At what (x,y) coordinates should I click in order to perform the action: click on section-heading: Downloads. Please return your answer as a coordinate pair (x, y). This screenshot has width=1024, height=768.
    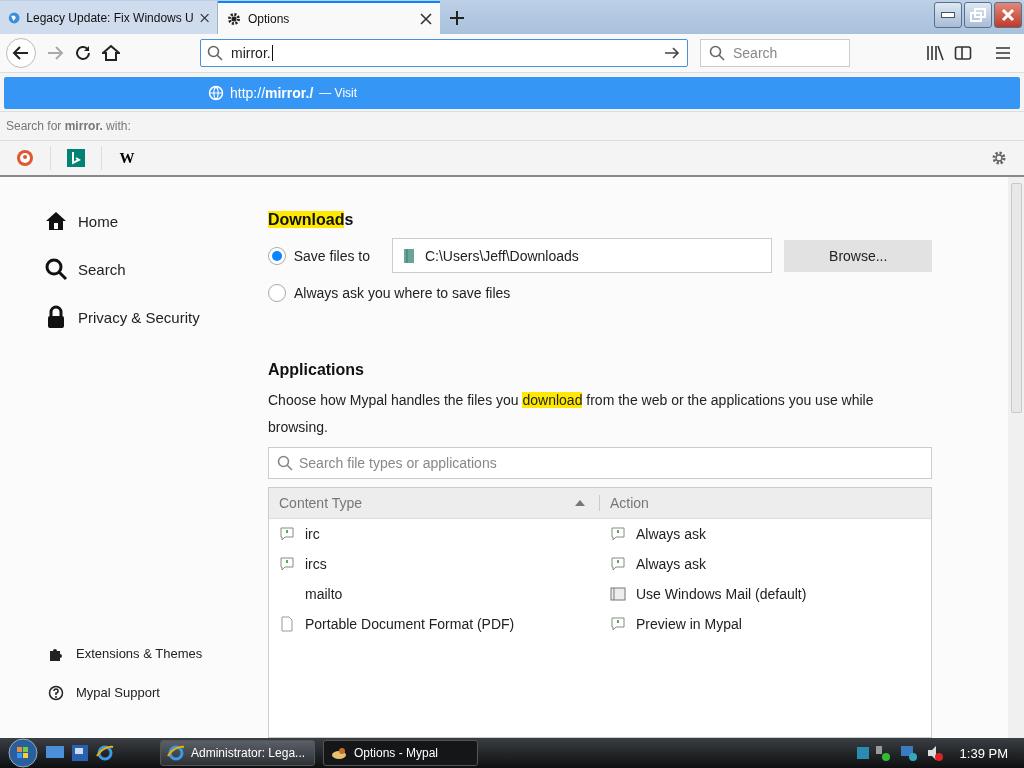
    Looking at the image, I should click on (311, 220).